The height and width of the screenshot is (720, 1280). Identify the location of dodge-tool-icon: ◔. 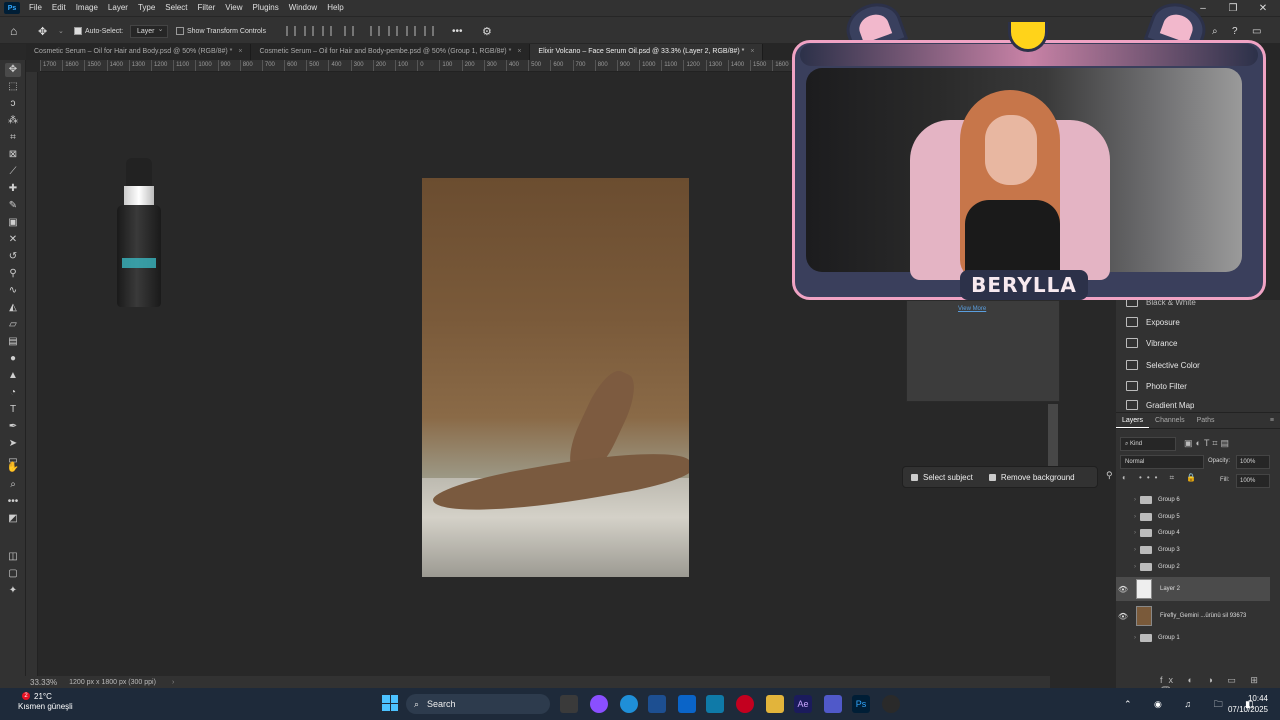
(13, 393).